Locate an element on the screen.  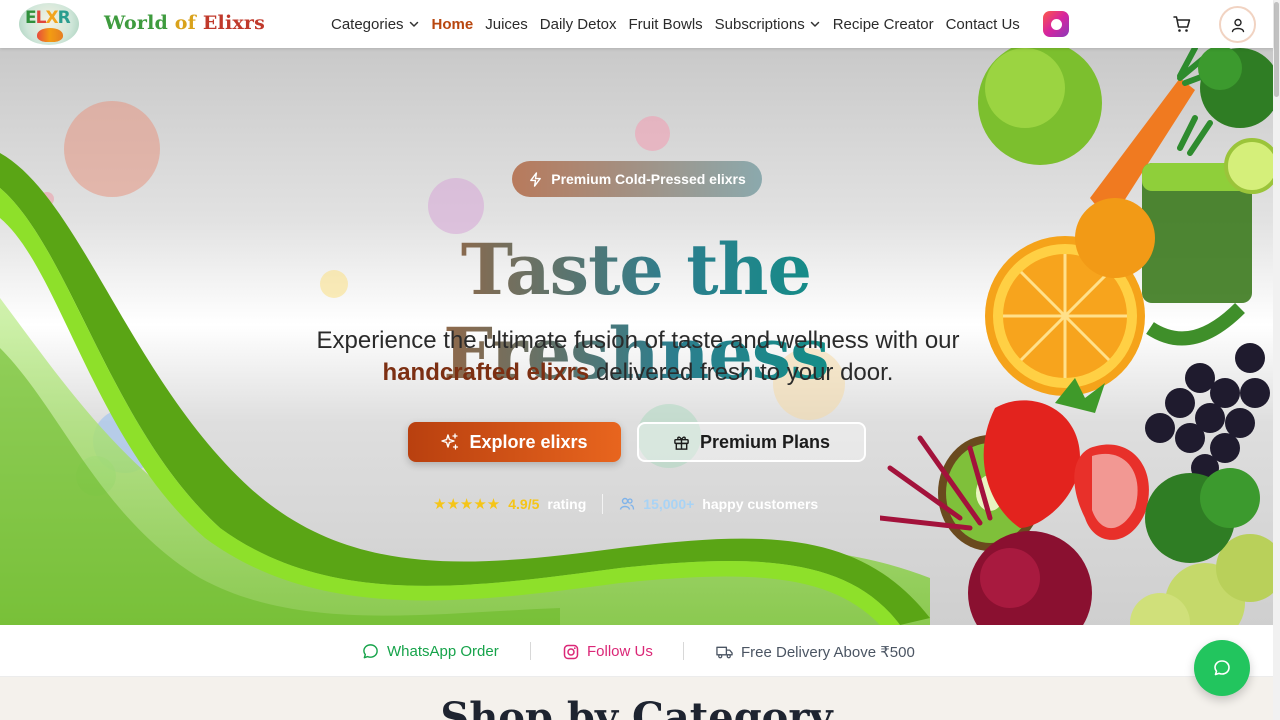
user-icon is located at coordinates (1237, 25).